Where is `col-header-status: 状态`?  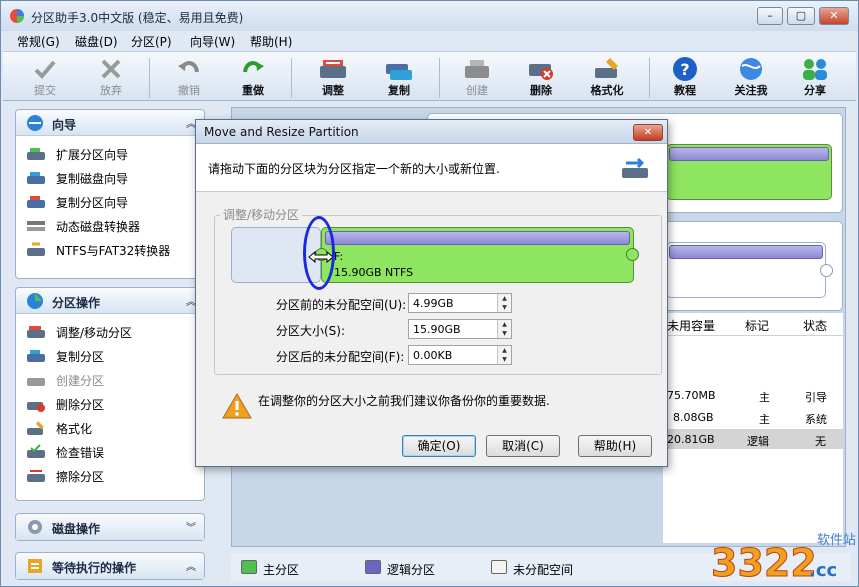
col-header-status: 状态 is located at coordinates (815, 325).